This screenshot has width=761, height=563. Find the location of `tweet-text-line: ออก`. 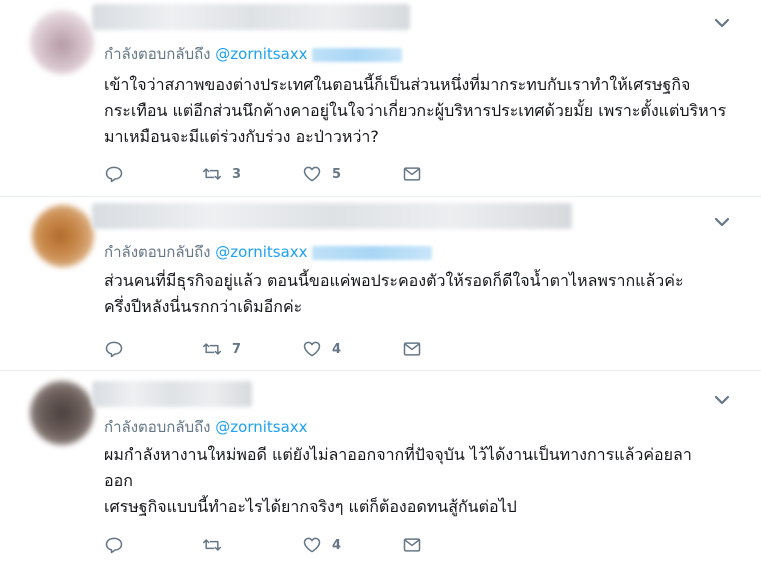

tweet-text-line: ออก is located at coordinates (118, 480).